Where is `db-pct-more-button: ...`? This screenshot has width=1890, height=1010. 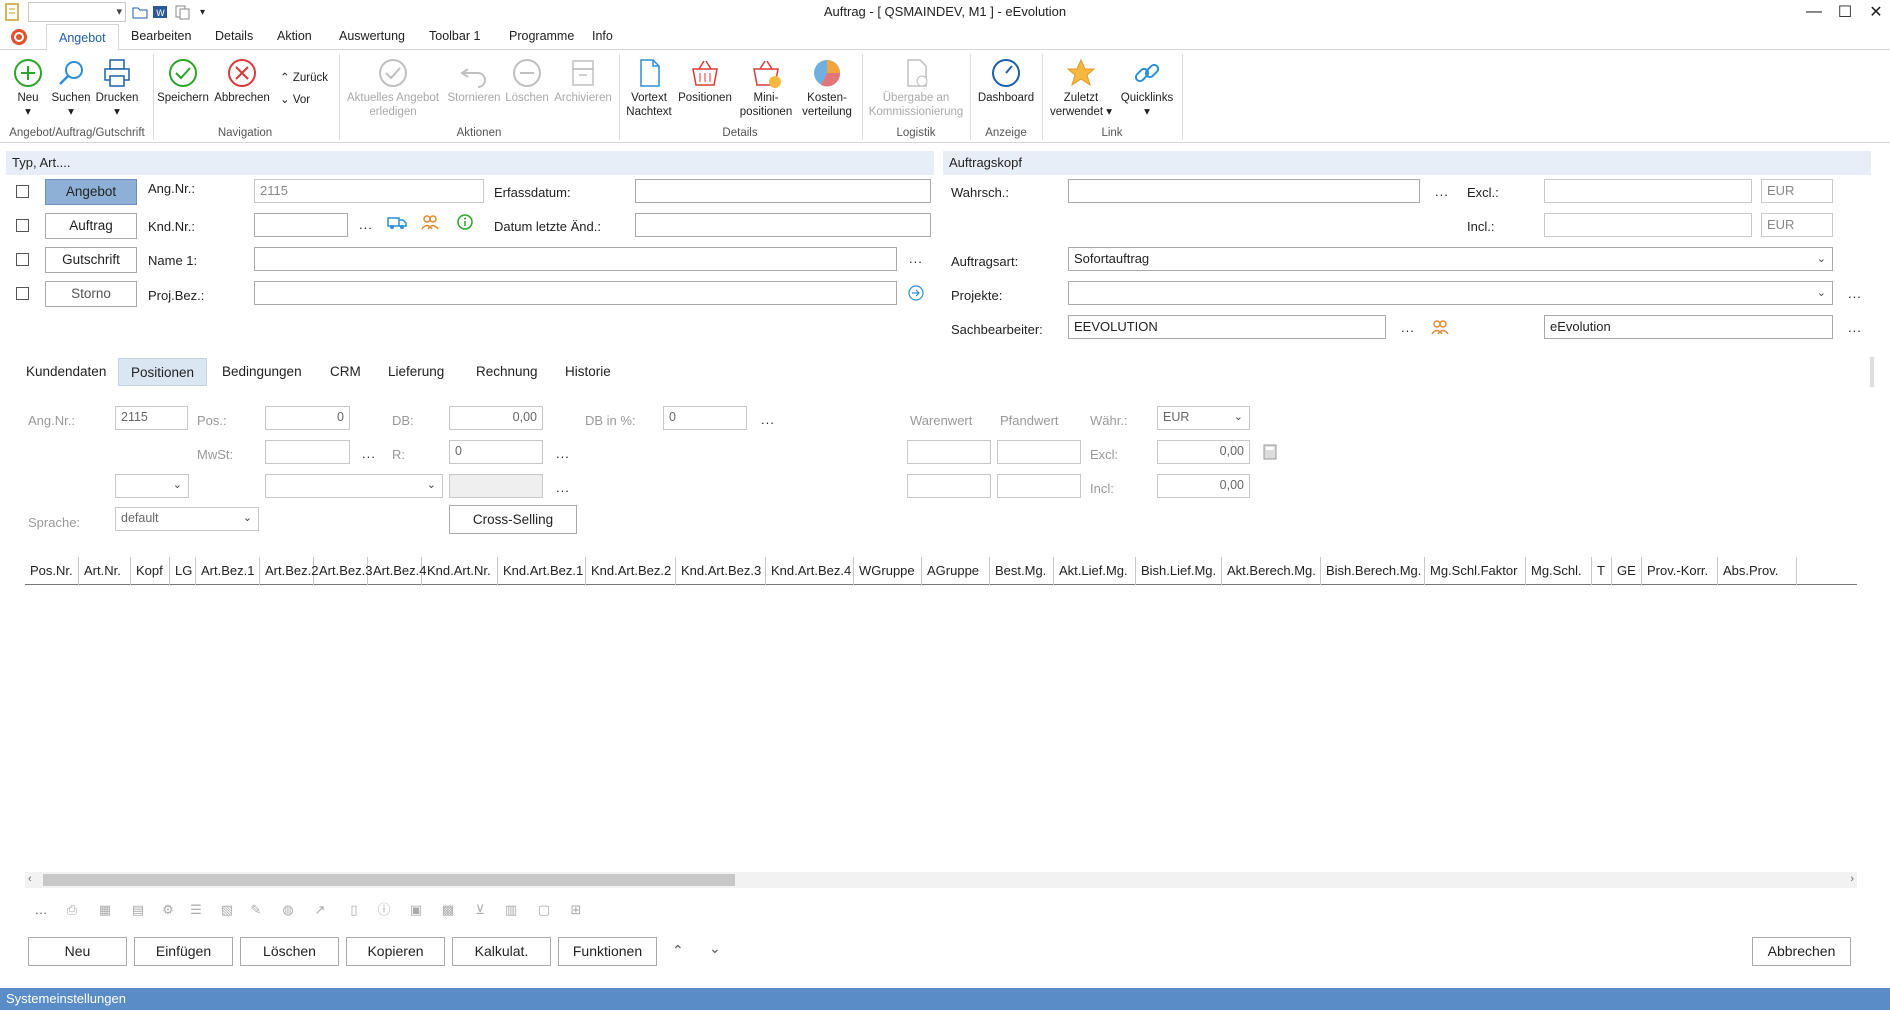
db-pct-more-button: ... is located at coordinates (768, 419).